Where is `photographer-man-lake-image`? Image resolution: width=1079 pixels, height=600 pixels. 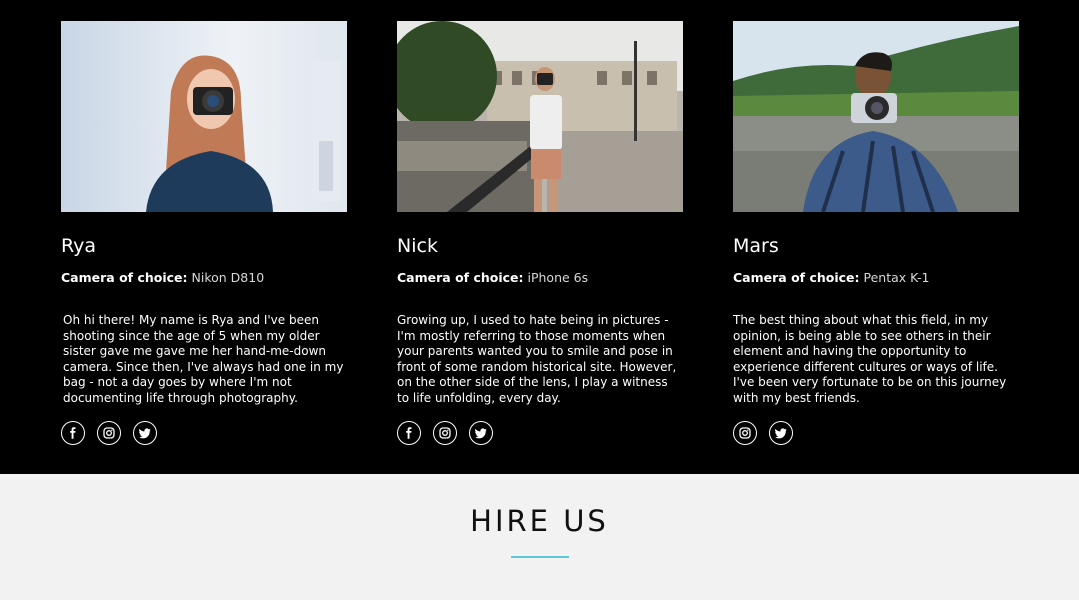
photographer-man-lake-image is located at coordinates (876, 116).